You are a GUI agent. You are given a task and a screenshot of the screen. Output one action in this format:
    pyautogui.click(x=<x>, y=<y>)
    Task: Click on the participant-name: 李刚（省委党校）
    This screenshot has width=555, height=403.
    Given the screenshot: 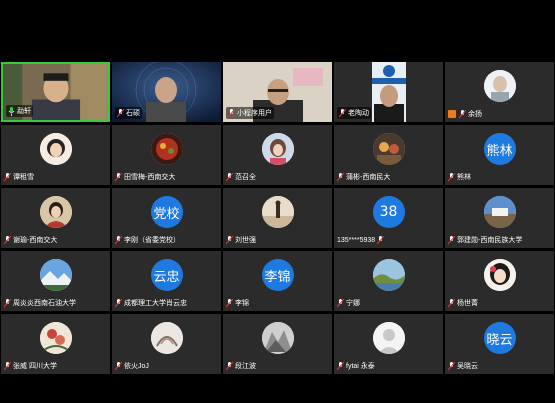 What is the action you would take?
    pyautogui.click(x=152, y=240)
    